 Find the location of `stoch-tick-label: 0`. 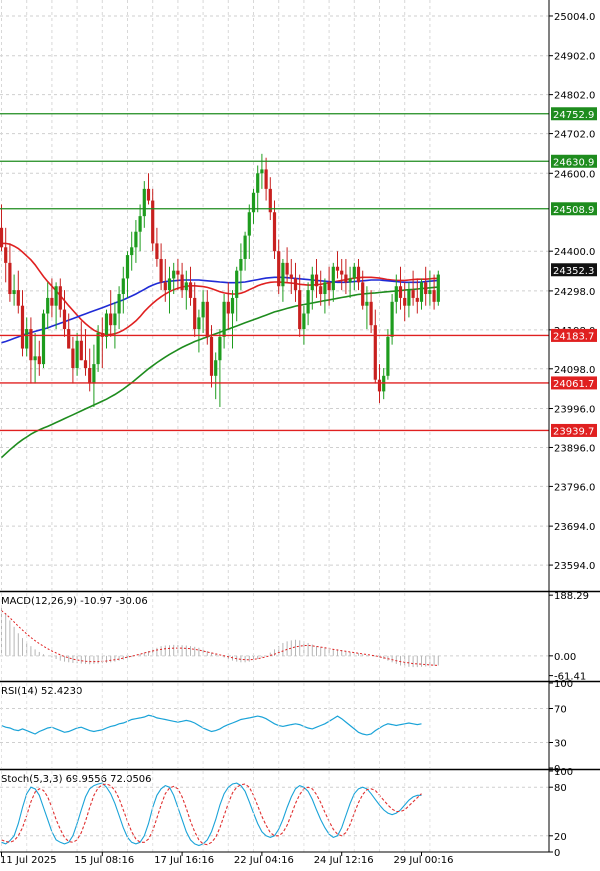

stoch-tick-label: 0 is located at coordinates (557, 853).